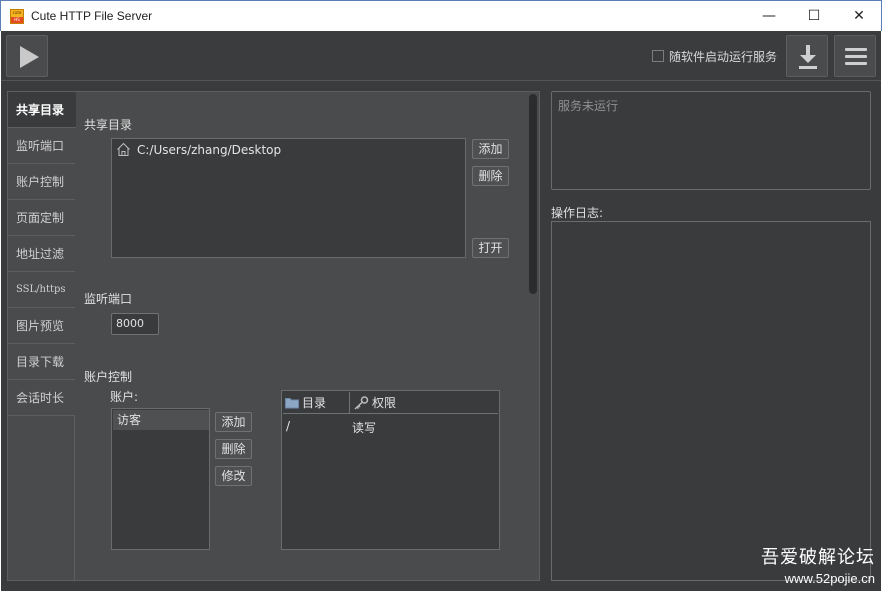 Image resolution: width=882 pixels, height=592 pixels. Describe the element at coordinates (41, 326) in the screenshot. I see `tab-image-preview: 图片预览` at that location.